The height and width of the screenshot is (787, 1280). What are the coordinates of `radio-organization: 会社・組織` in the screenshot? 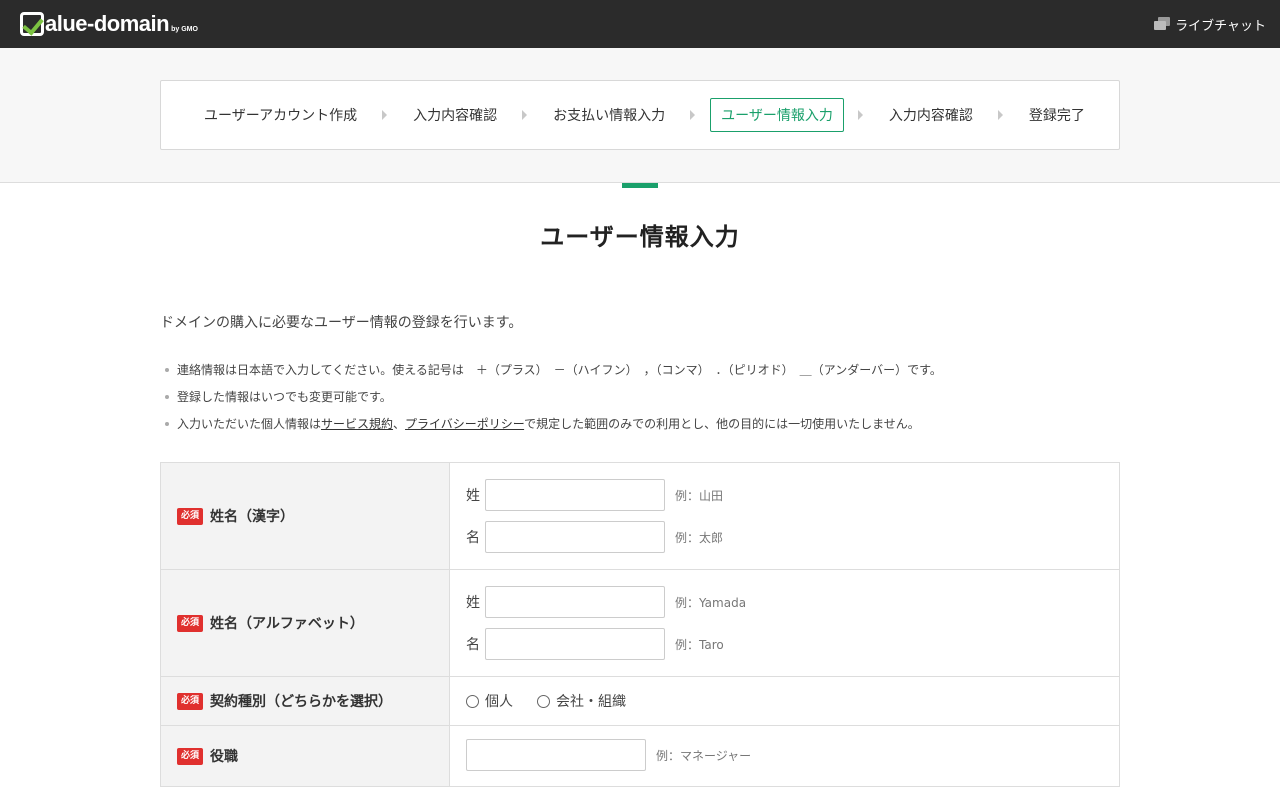 It's located at (581, 701).